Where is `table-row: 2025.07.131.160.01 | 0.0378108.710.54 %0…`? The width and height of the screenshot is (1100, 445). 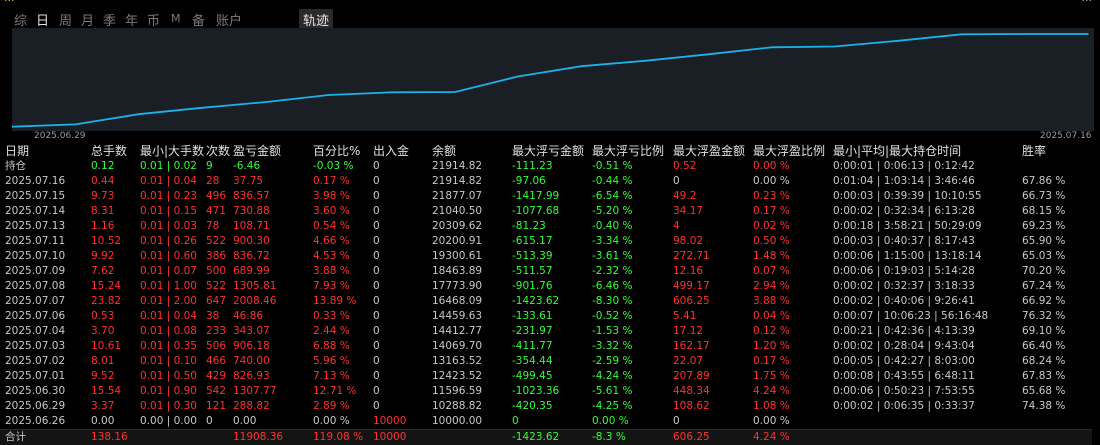
table-row: 2025.07.131.160.01 | 0.0378108.710.54 %0… is located at coordinates (546, 226).